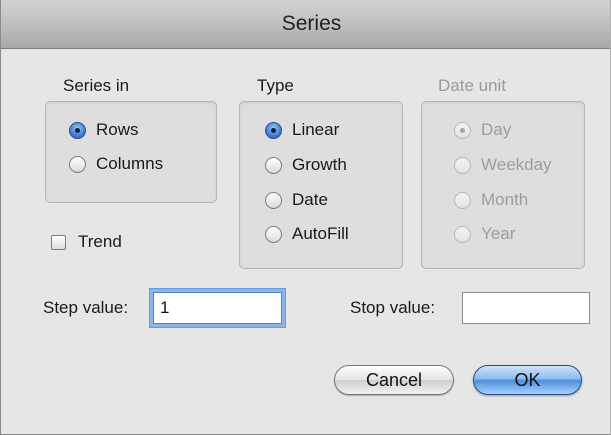 Image resolution: width=611 pixels, height=435 pixels. What do you see at coordinates (527, 380) in the screenshot?
I see `ok-button: OK` at bounding box center [527, 380].